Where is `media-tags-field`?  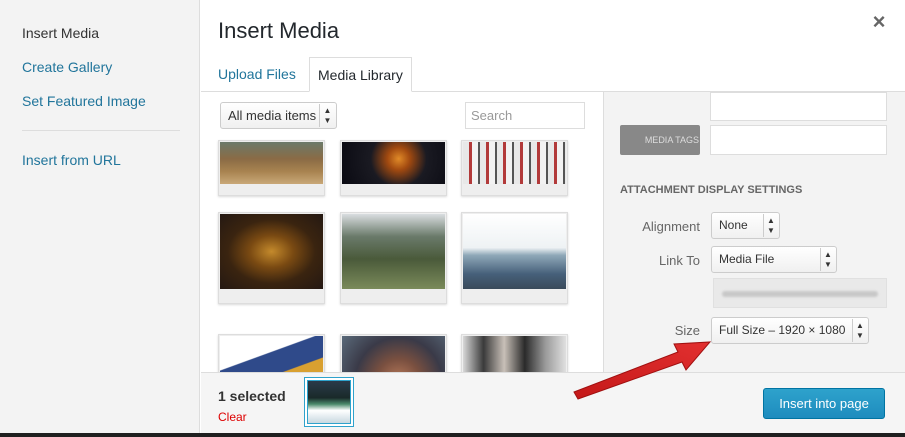
media-tags-field is located at coordinates (798, 140).